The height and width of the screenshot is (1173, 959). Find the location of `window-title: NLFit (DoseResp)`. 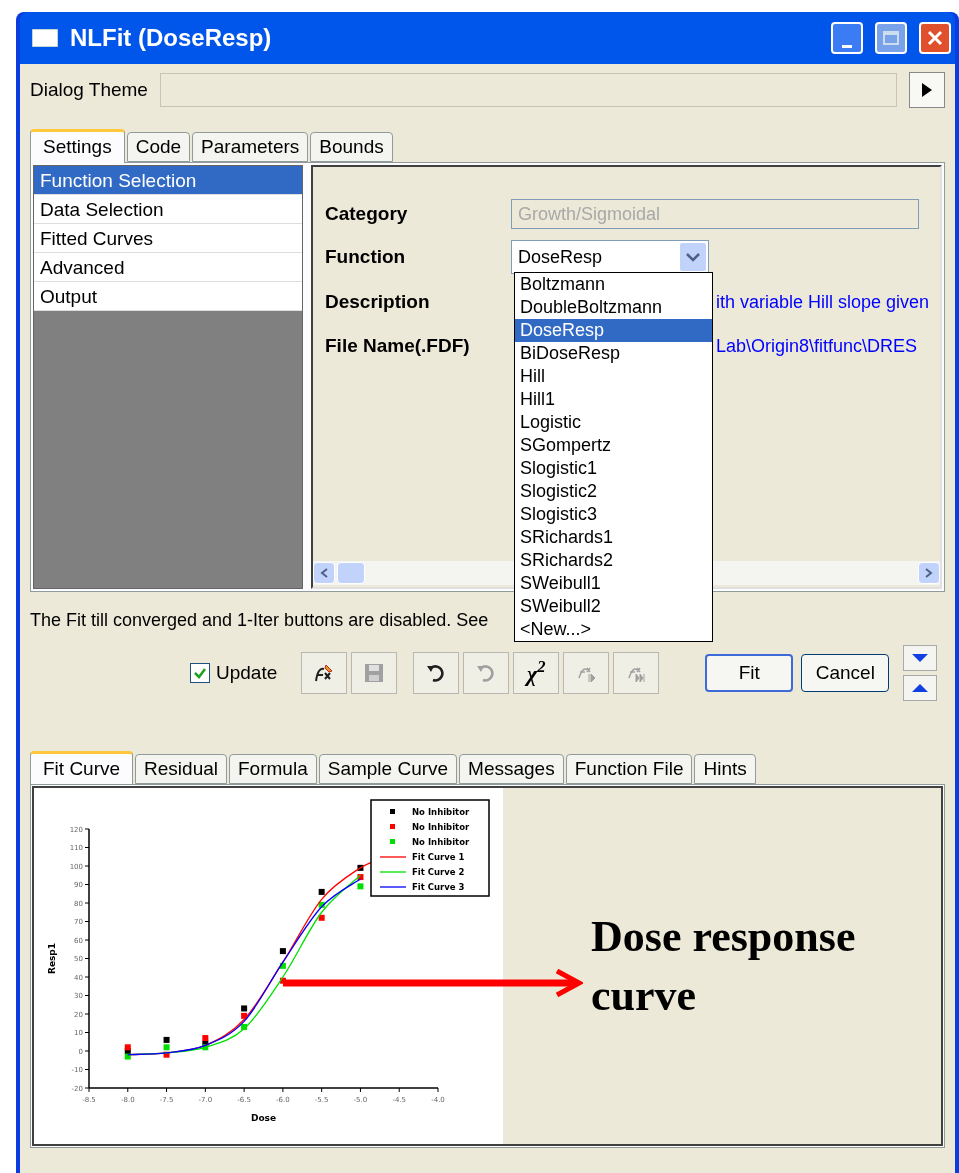

window-title: NLFit (DoseResp) is located at coordinates (171, 38).